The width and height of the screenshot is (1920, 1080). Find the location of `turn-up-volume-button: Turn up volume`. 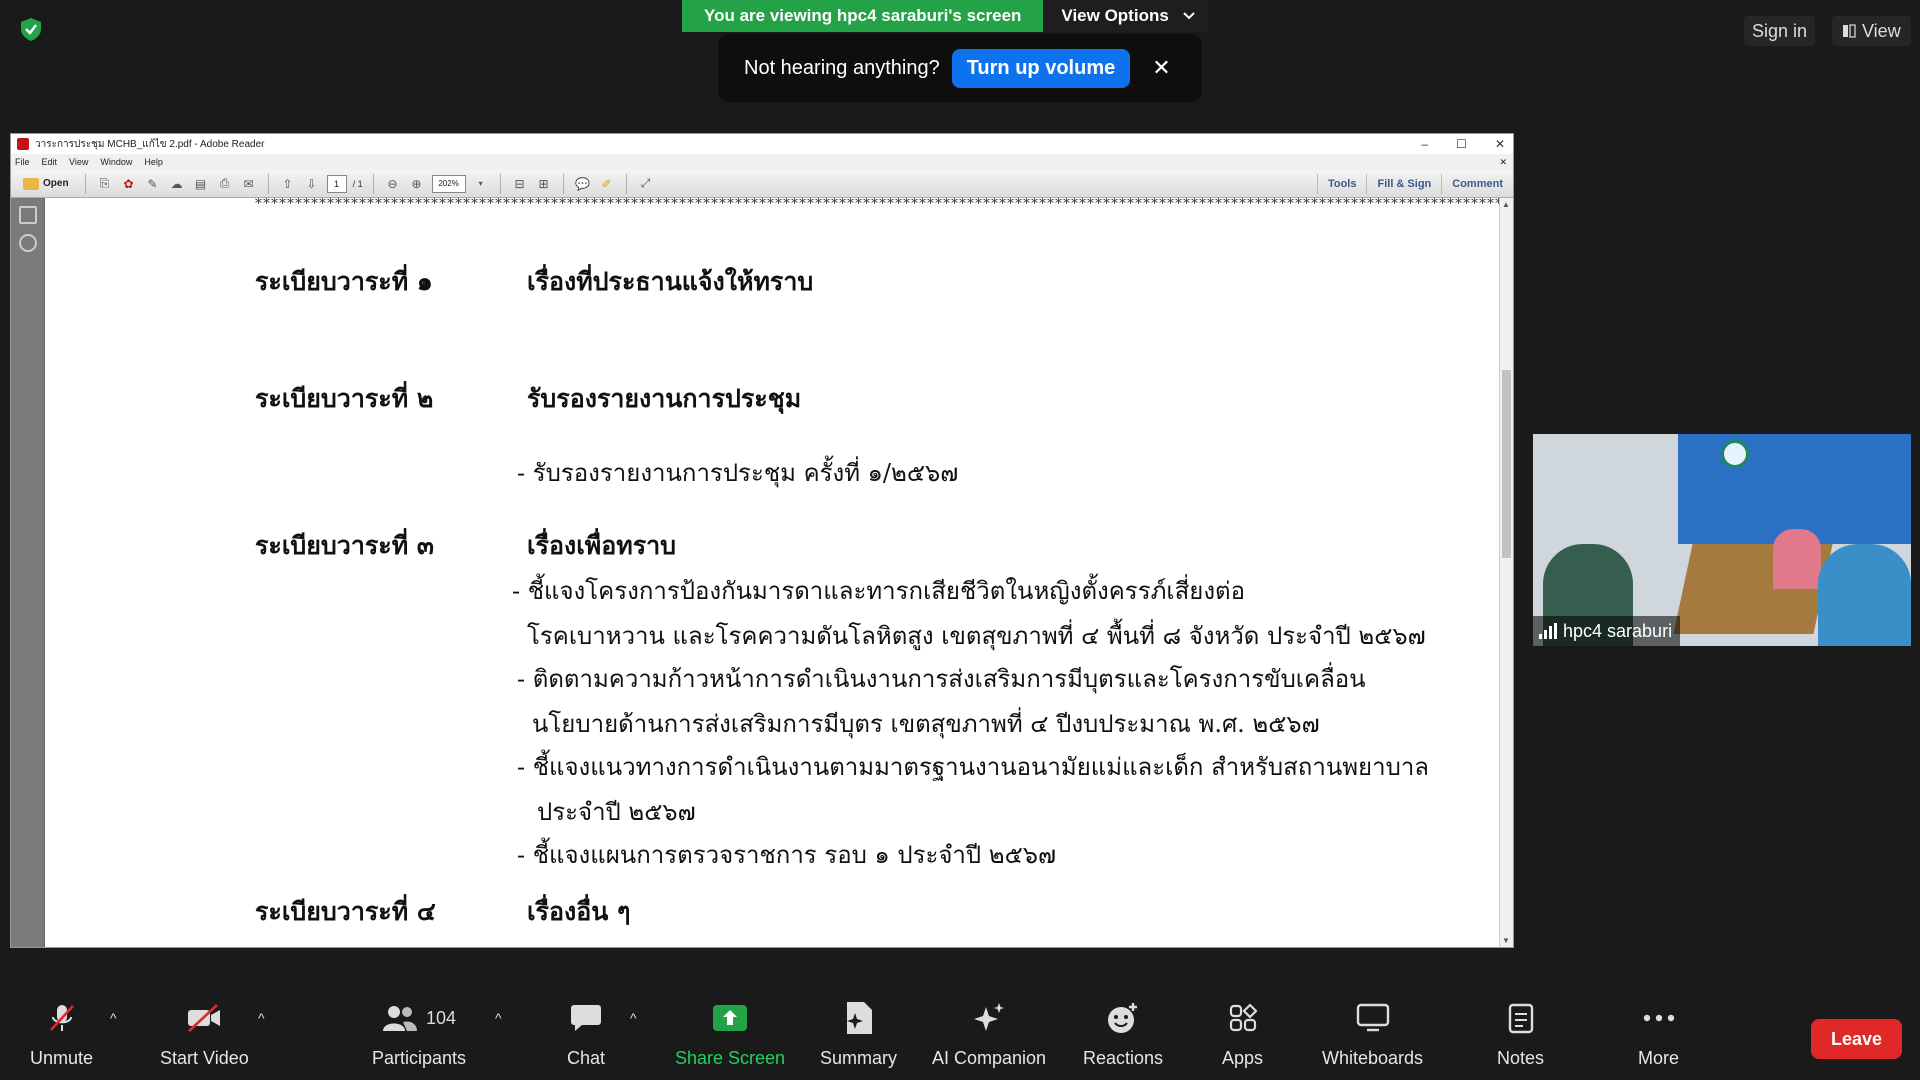

turn-up-volume-button: Turn up volume is located at coordinates (1041, 68).